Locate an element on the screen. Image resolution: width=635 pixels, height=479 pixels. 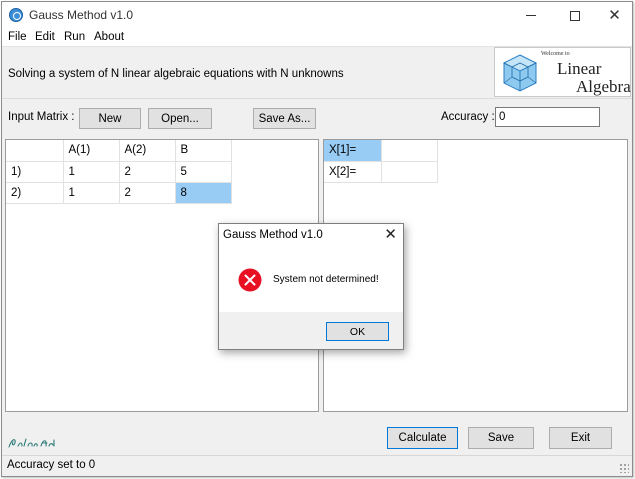
matrix-column-header: A(1) is located at coordinates (91, 151).